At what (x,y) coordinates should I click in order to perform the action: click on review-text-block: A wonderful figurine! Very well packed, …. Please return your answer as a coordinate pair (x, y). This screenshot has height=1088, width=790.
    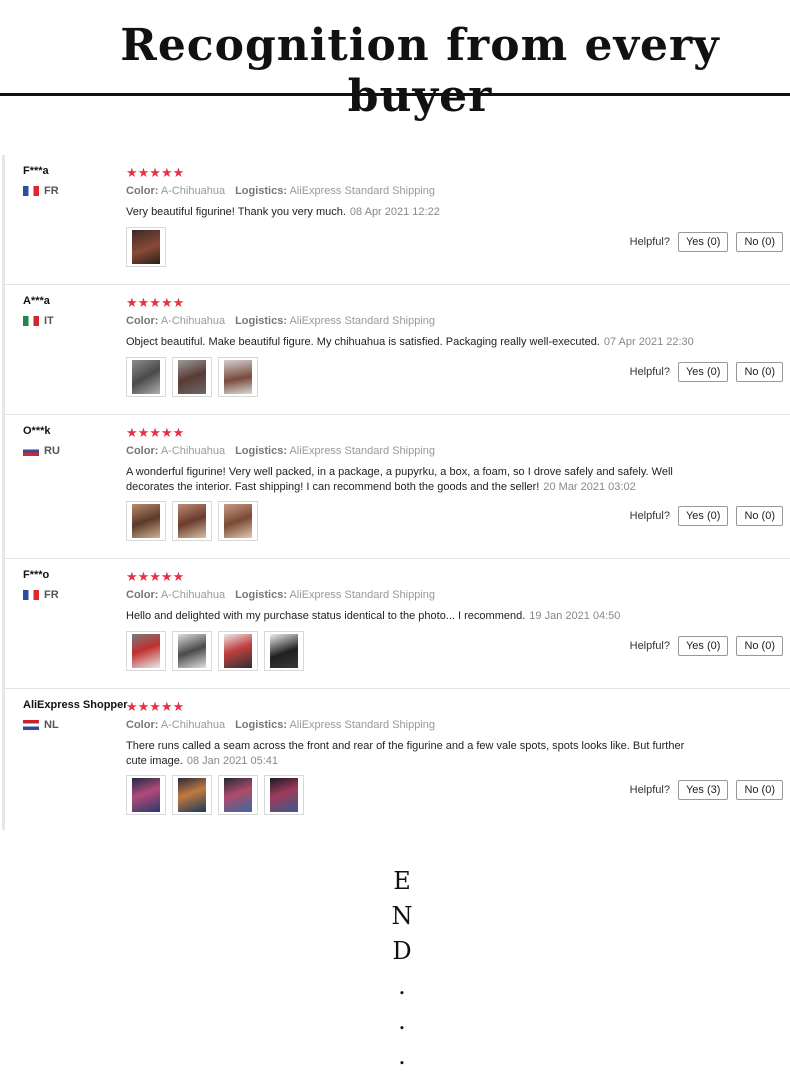
    Looking at the image, I should click on (411, 480).